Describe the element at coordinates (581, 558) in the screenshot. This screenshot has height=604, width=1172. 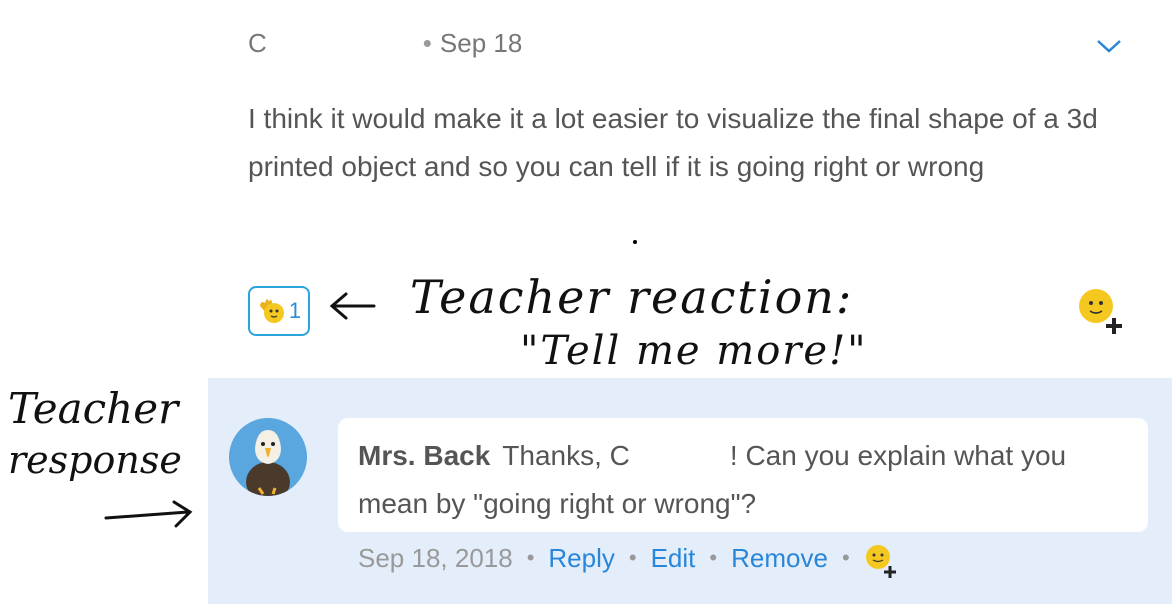
I see `reply-link: Reply` at that location.